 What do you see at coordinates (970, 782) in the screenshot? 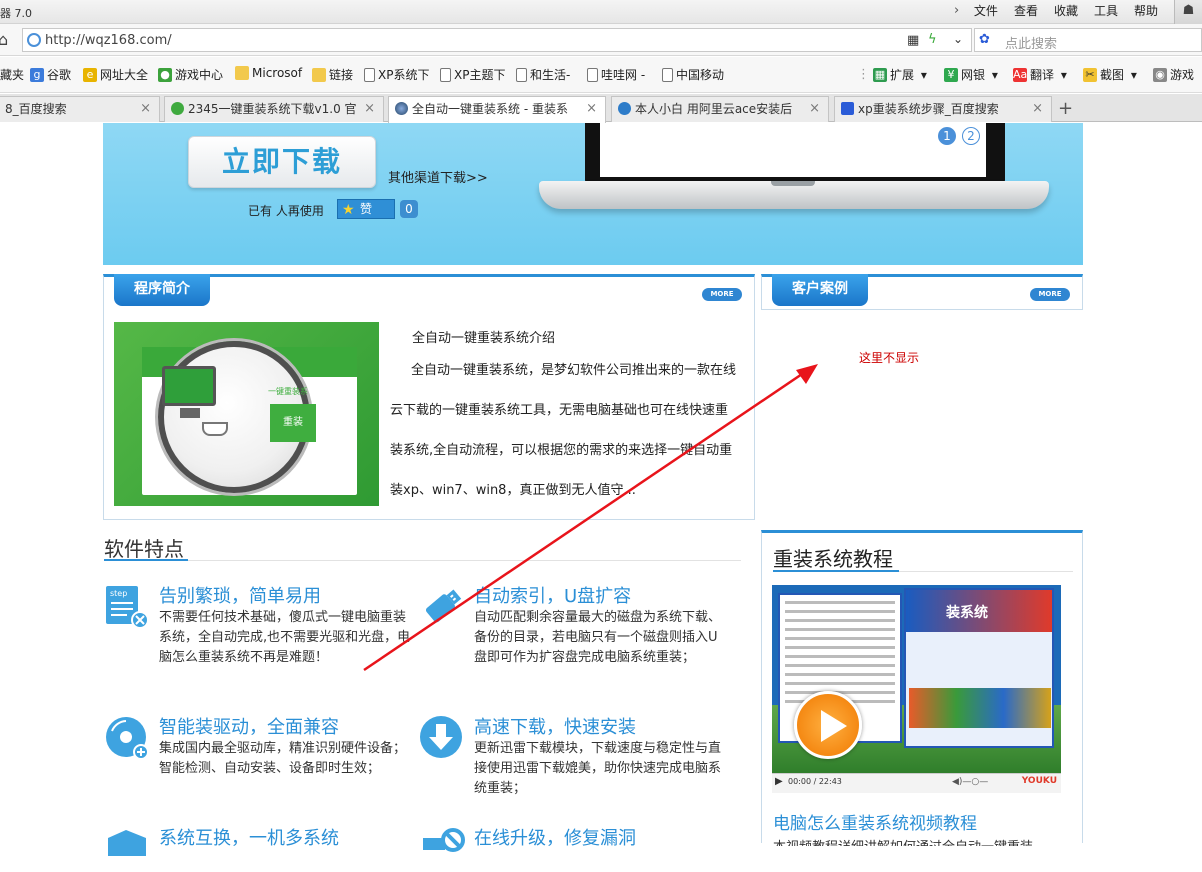
I see `volume-icon: ◀)—○—` at bounding box center [970, 782].